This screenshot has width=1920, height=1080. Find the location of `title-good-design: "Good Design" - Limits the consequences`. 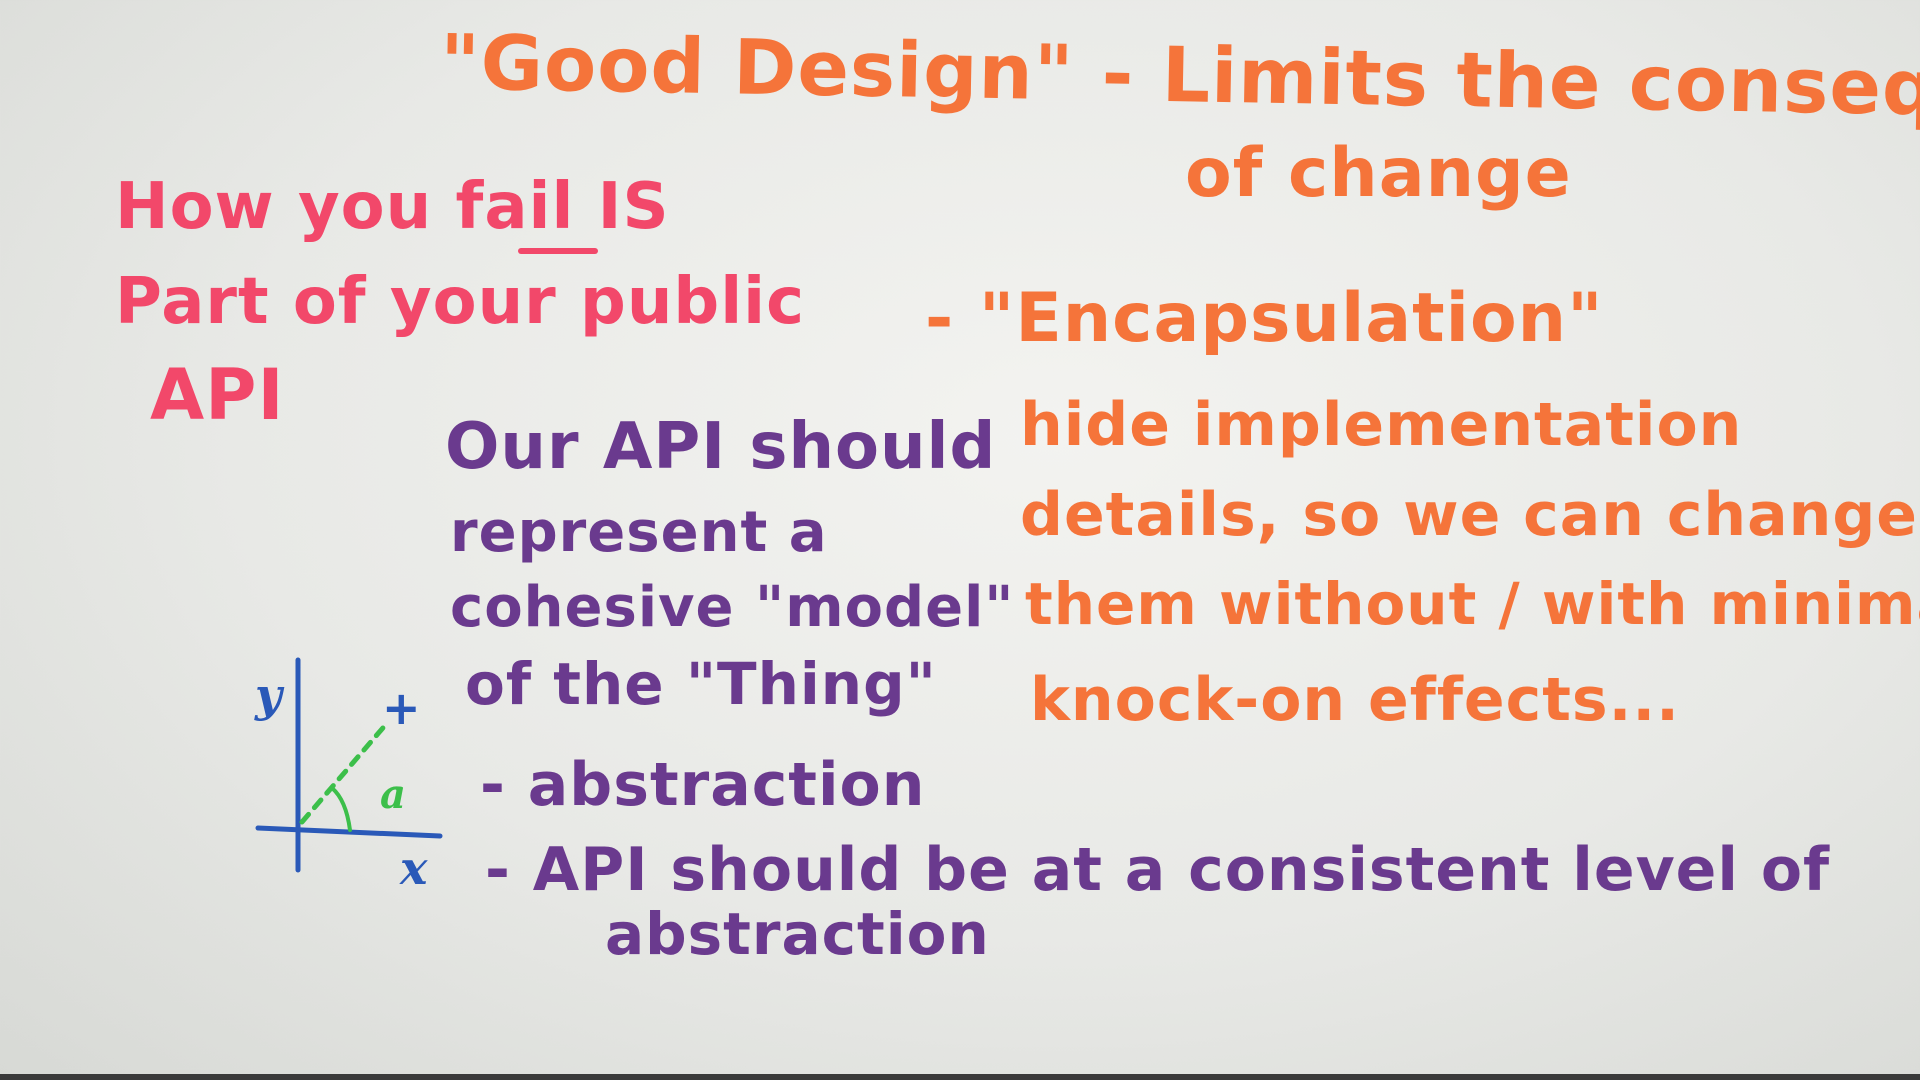

title-good-design: "Good Design" - Limits the consequences is located at coordinates (1179, 77).